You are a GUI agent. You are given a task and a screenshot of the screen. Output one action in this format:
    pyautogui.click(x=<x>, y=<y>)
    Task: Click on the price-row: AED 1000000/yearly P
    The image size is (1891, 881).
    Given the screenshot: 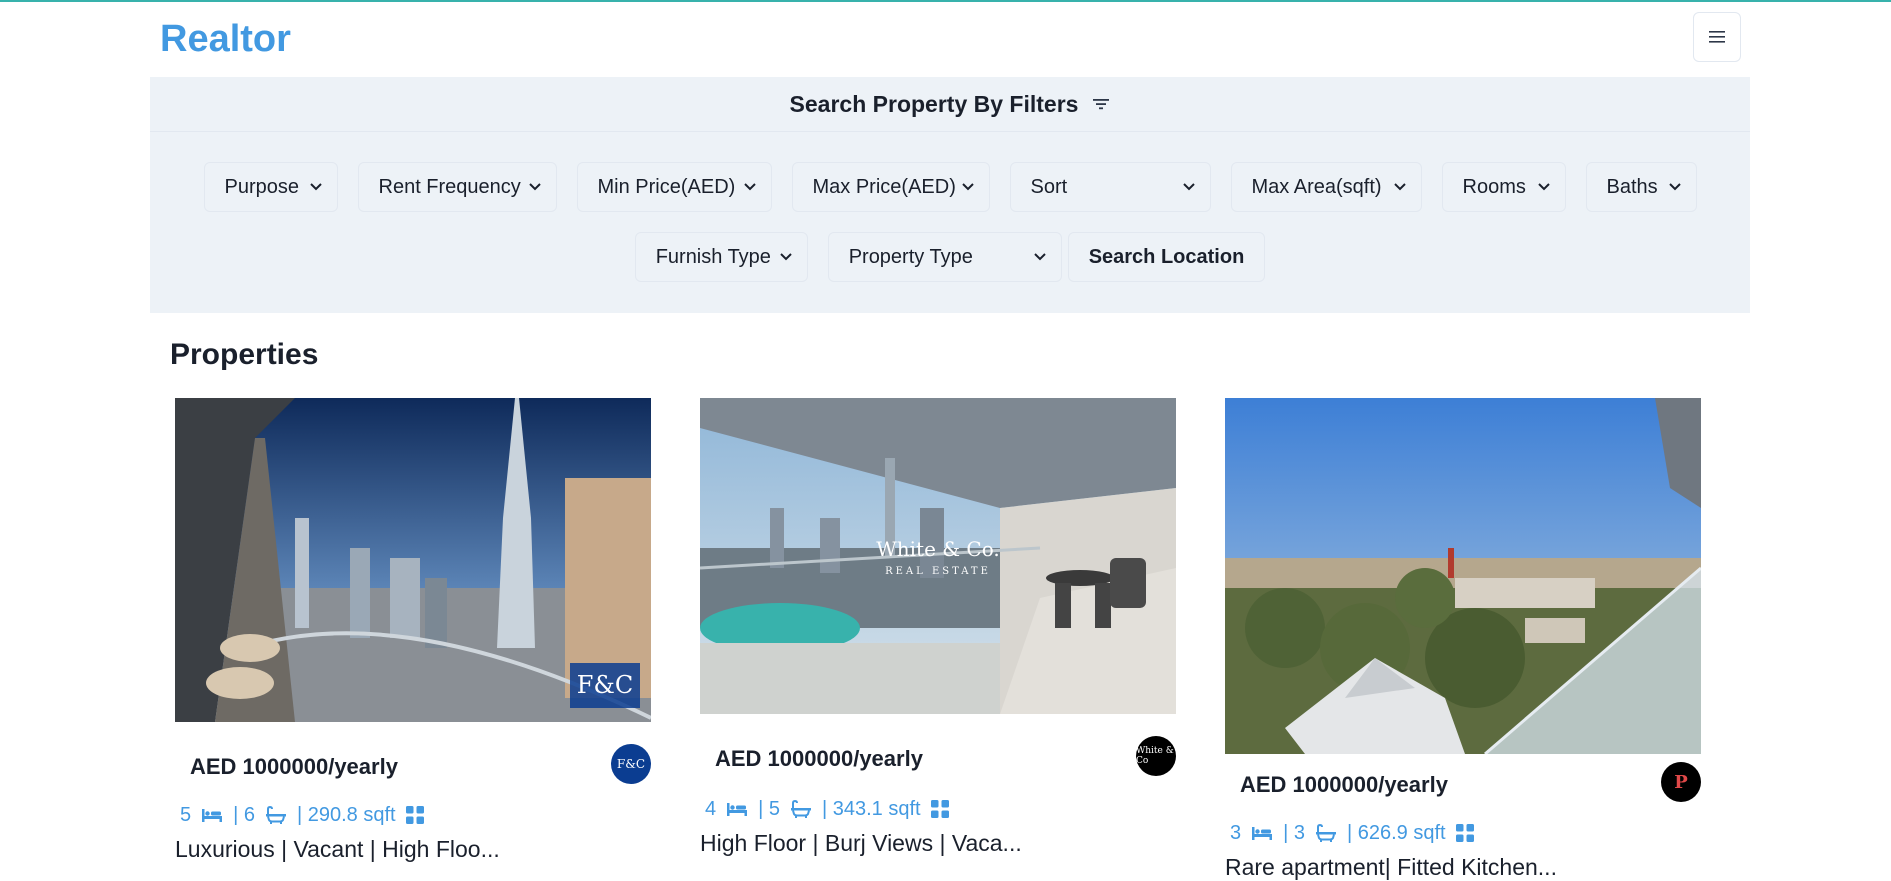 What is the action you would take?
    pyautogui.click(x=1463, y=789)
    